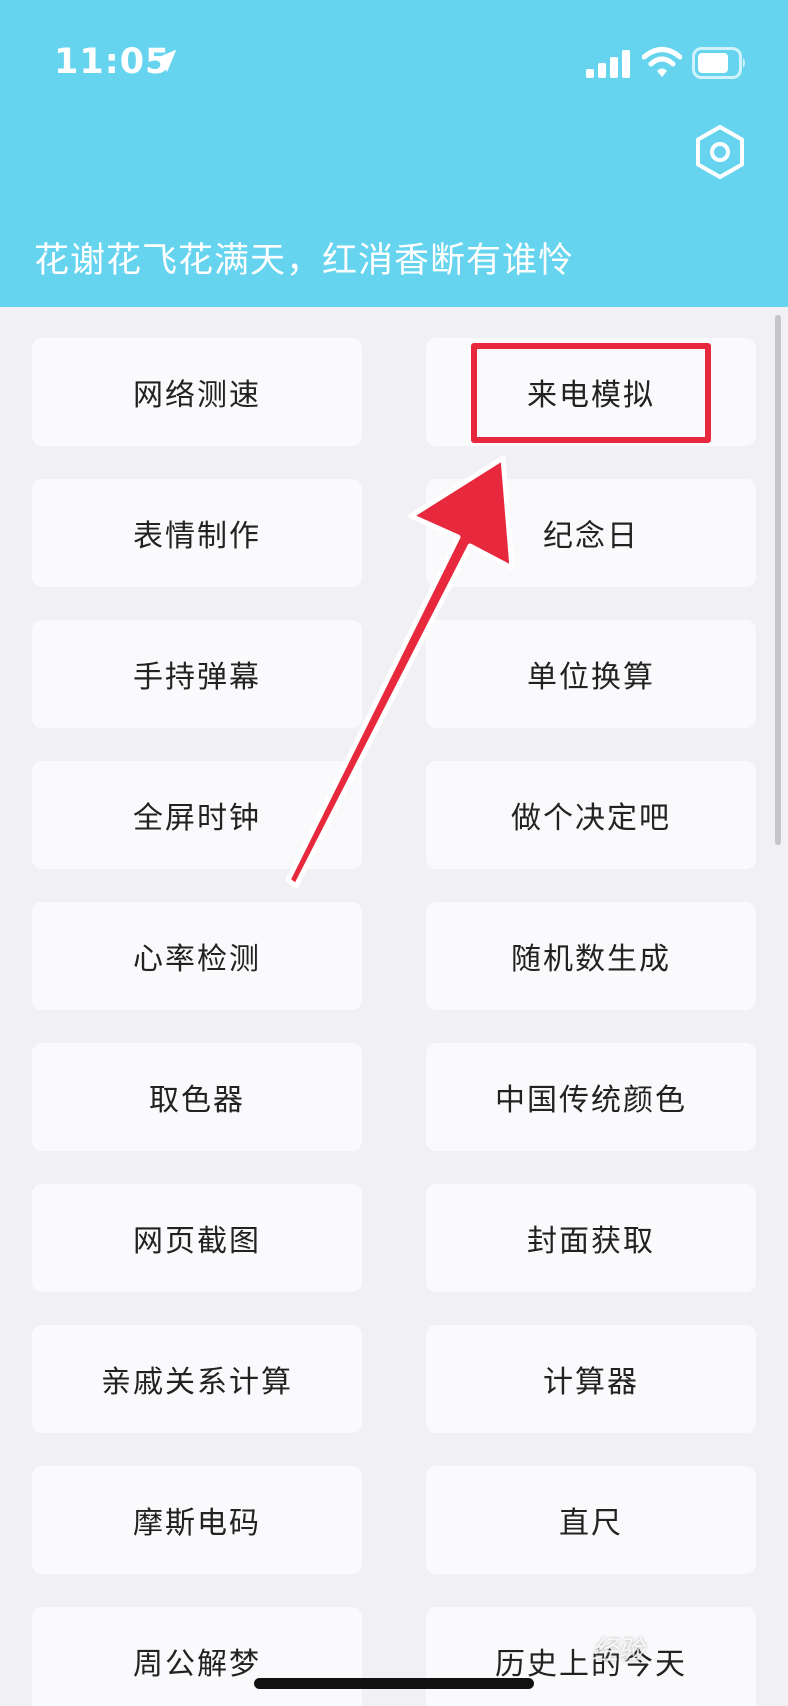  I want to click on home-indicator, so click(394, 1683).